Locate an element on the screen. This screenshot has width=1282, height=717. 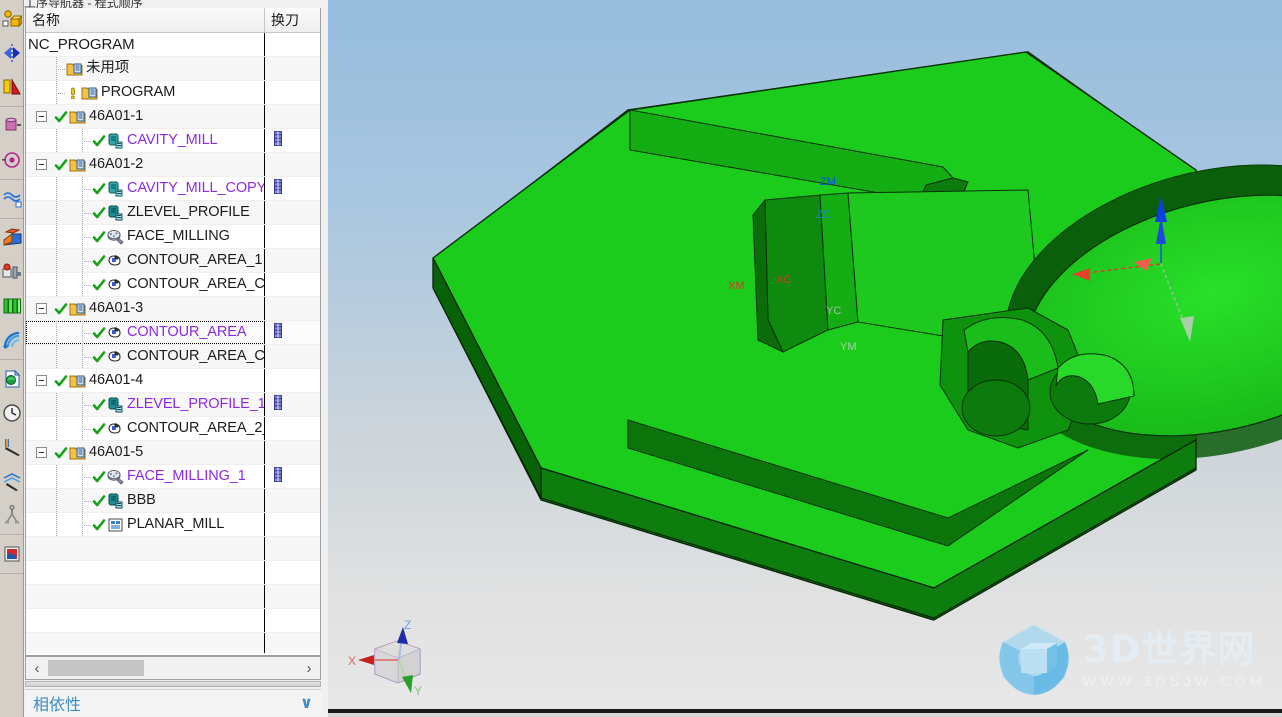
tree-row: 46A01-4 is located at coordinates (173, 381).